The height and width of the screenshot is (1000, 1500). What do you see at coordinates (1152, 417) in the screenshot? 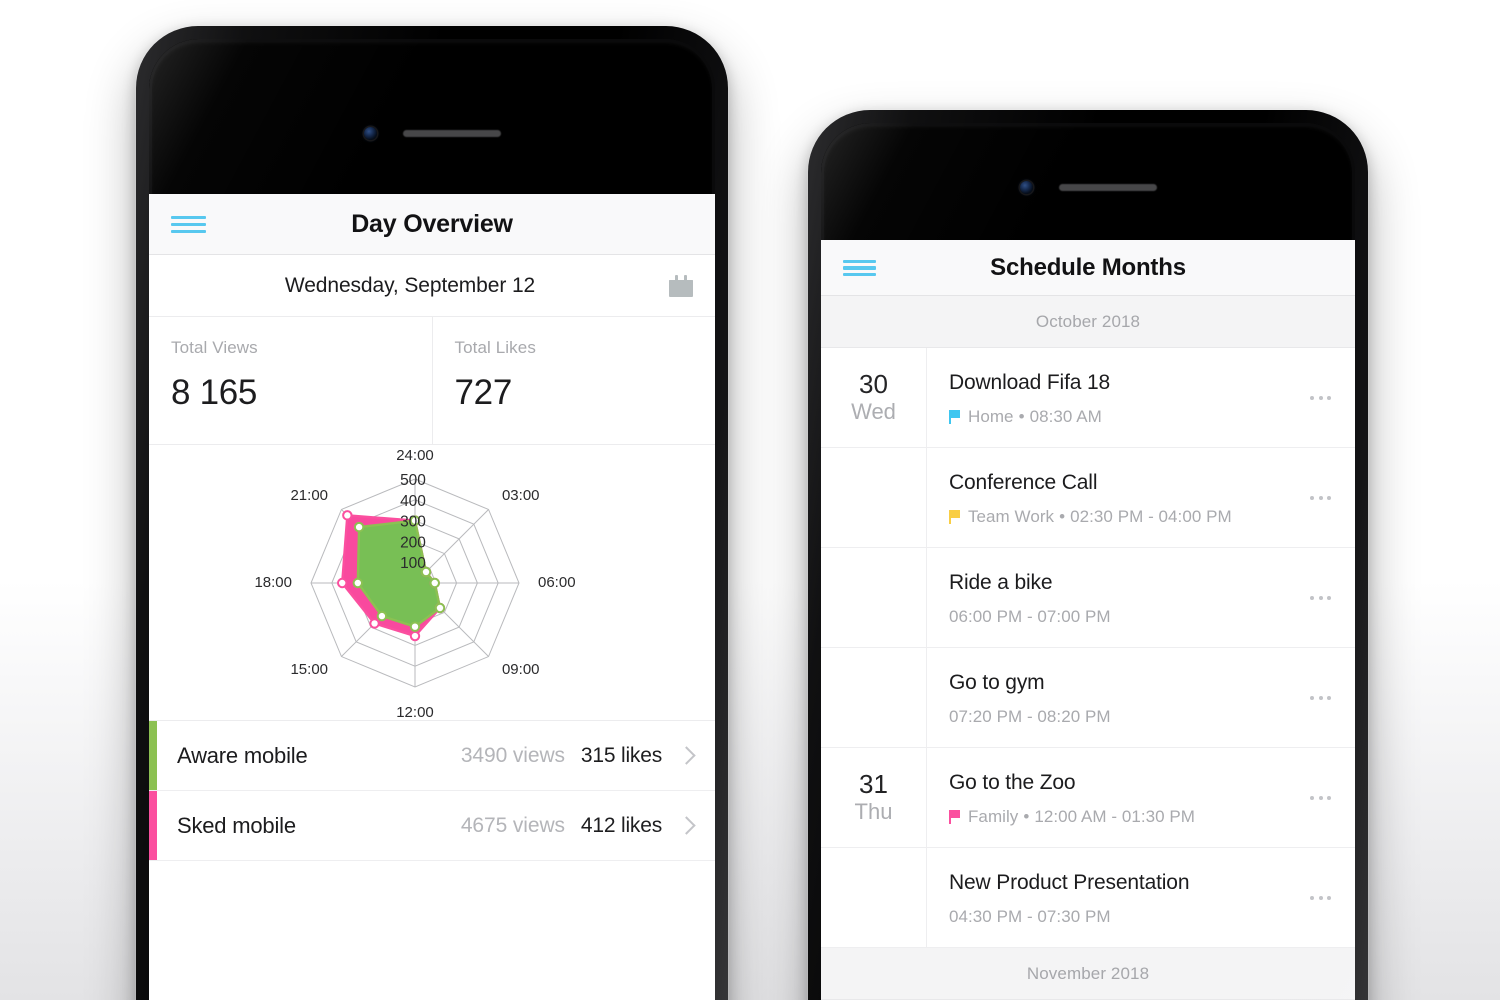
I see `schedule-event-meta: Home • 08:30 AM` at bounding box center [1152, 417].